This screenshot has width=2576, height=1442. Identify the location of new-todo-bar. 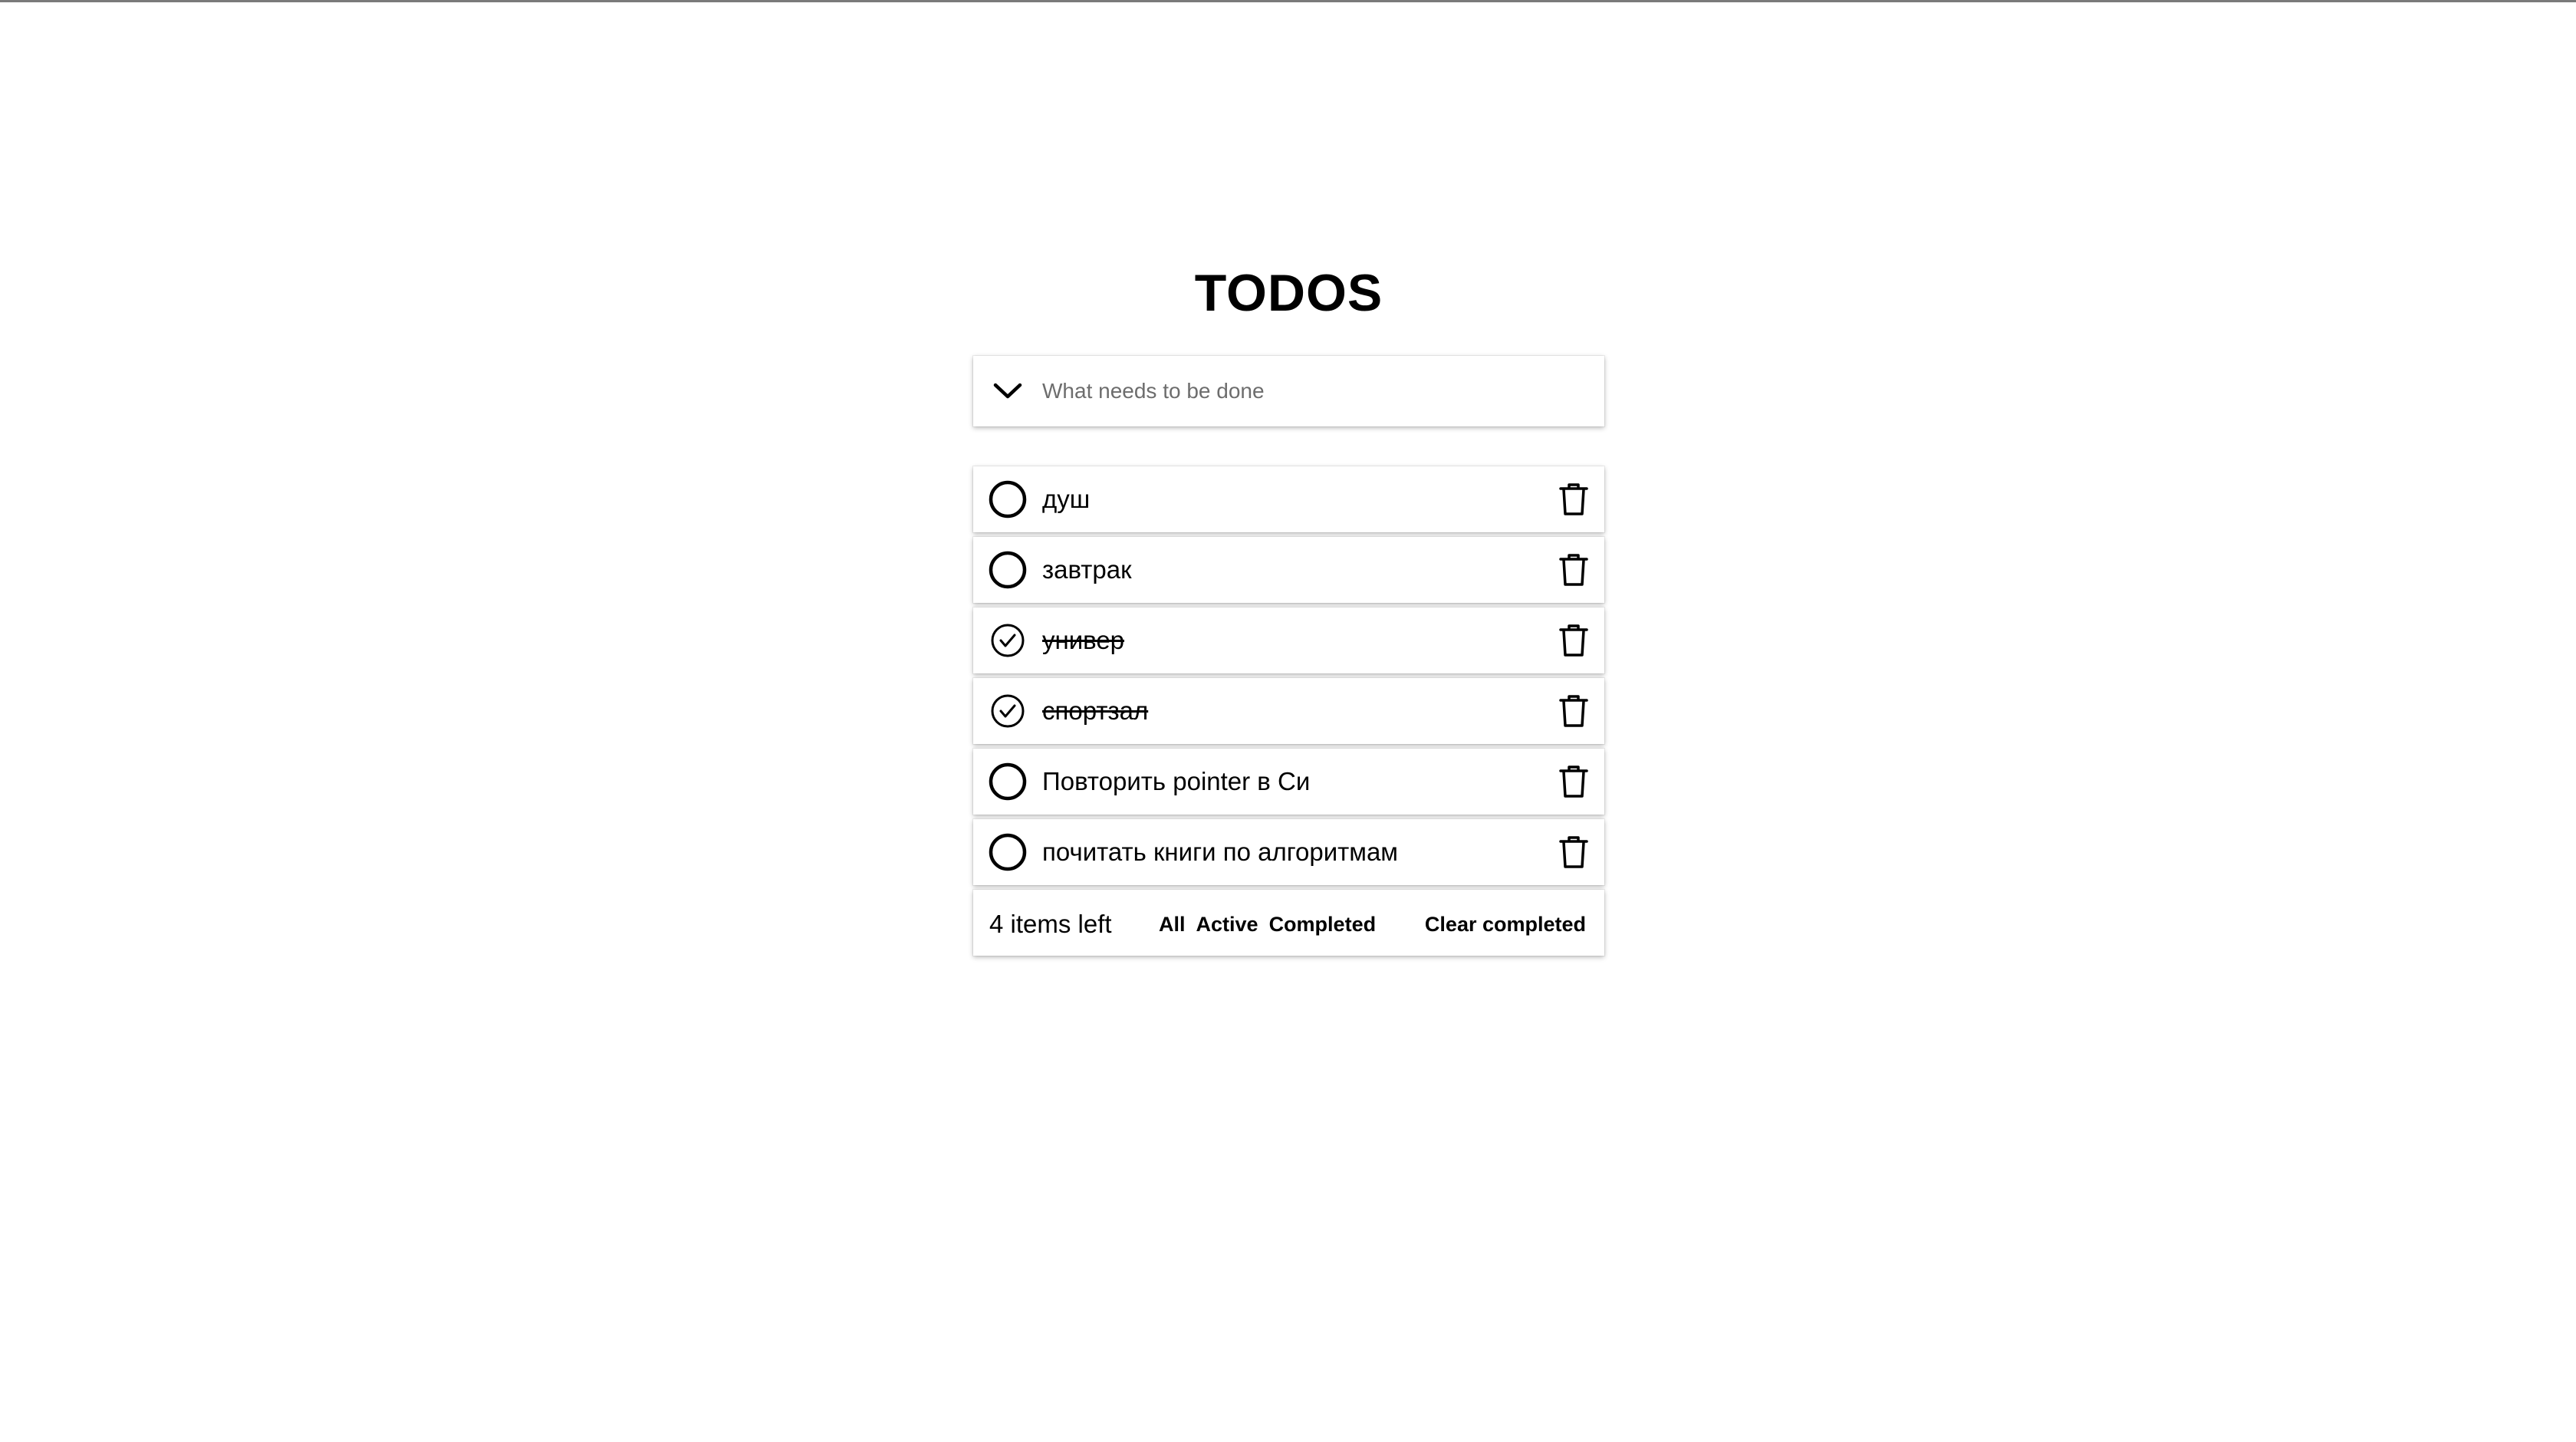
(1288, 391).